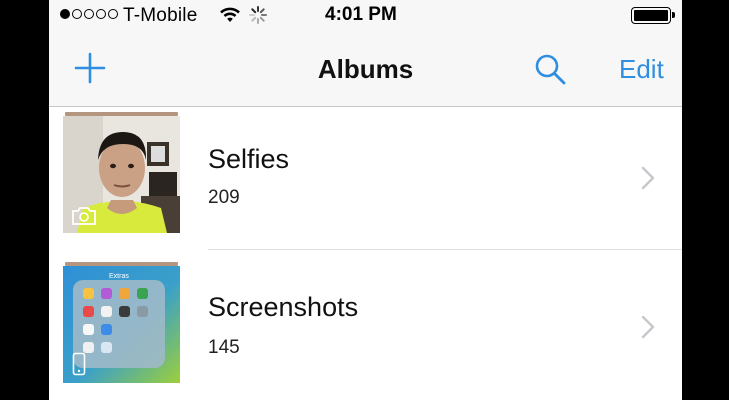 This screenshot has height=400, width=729. What do you see at coordinates (550, 69) in the screenshot?
I see `search-button` at bounding box center [550, 69].